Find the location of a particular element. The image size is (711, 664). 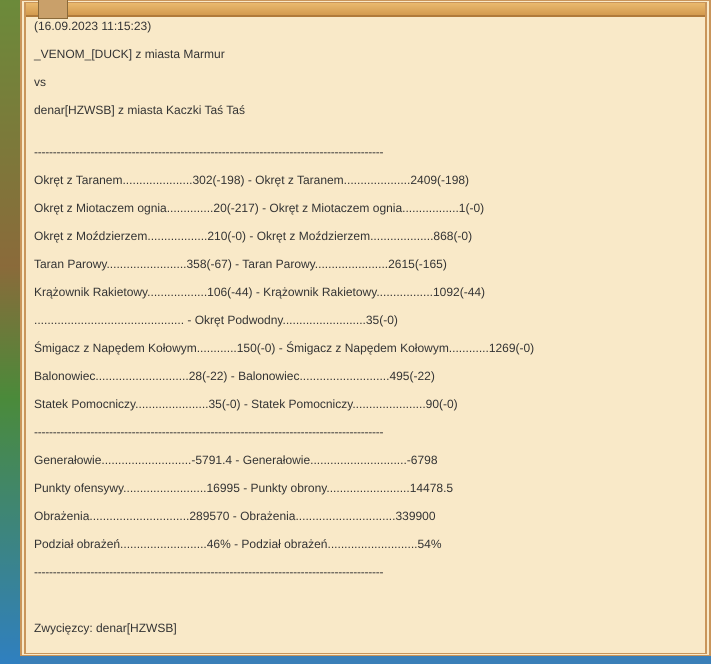

report-line: Obrażenia..............................289570 - Obrażenia..............................339900 is located at coordinates (235, 516).